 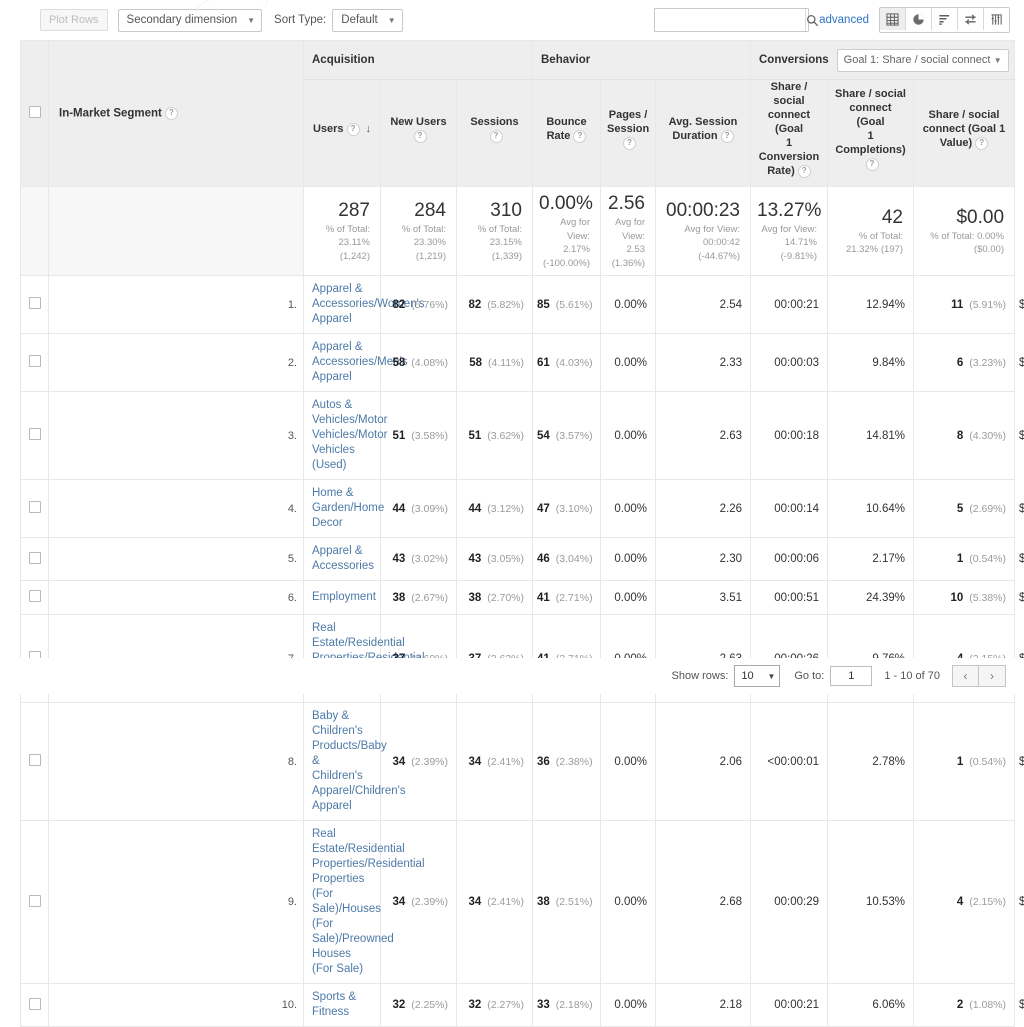 I want to click on summary-value: 284, so click(x=430, y=210).